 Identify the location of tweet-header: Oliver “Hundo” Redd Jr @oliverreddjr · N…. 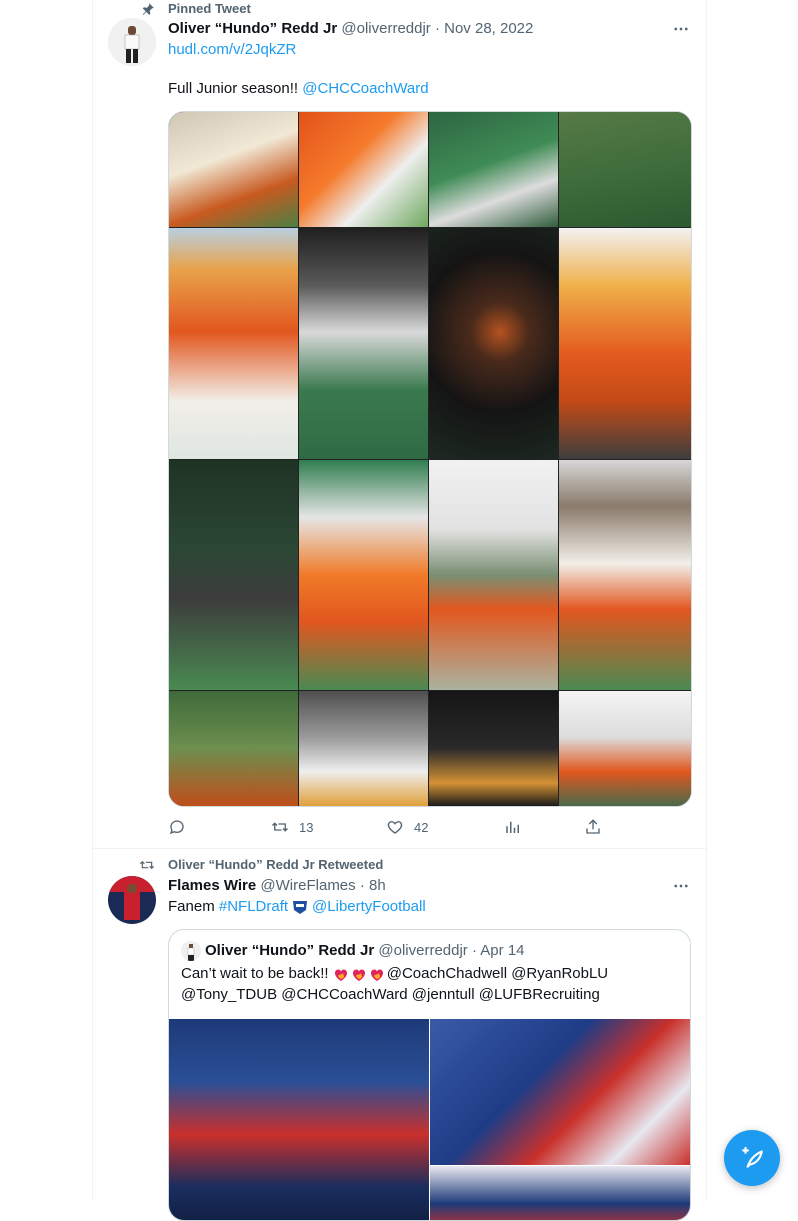
(350, 28).